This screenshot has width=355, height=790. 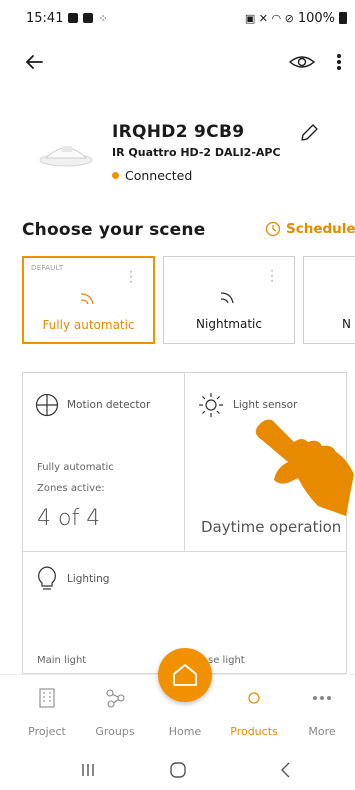 What do you see at coordinates (226, 660) in the screenshot?
I see `base-light-label: se light` at bounding box center [226, 660].